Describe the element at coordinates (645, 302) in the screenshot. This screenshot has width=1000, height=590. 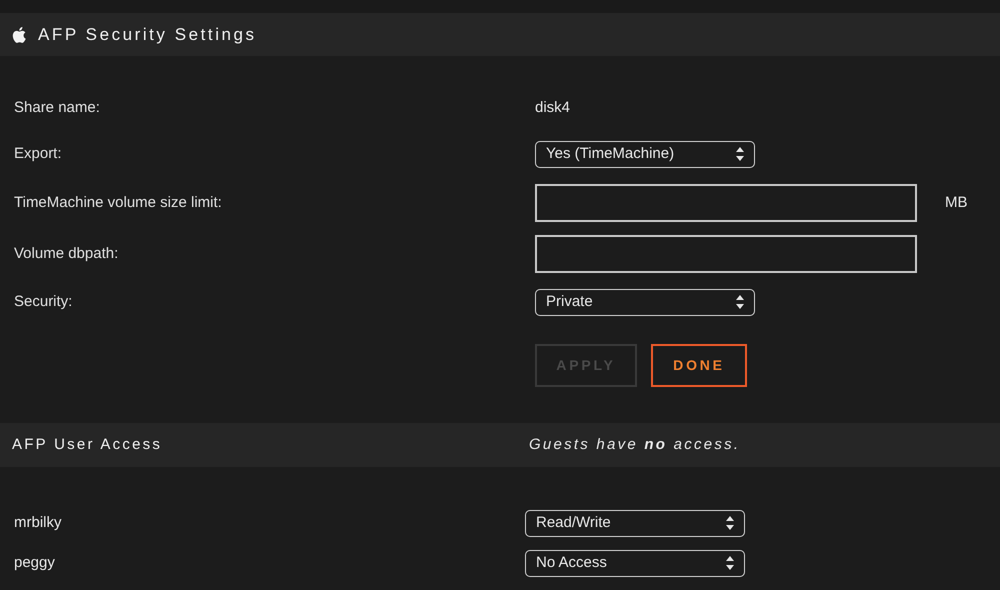
I see `select-dropdown: Private` at that location.